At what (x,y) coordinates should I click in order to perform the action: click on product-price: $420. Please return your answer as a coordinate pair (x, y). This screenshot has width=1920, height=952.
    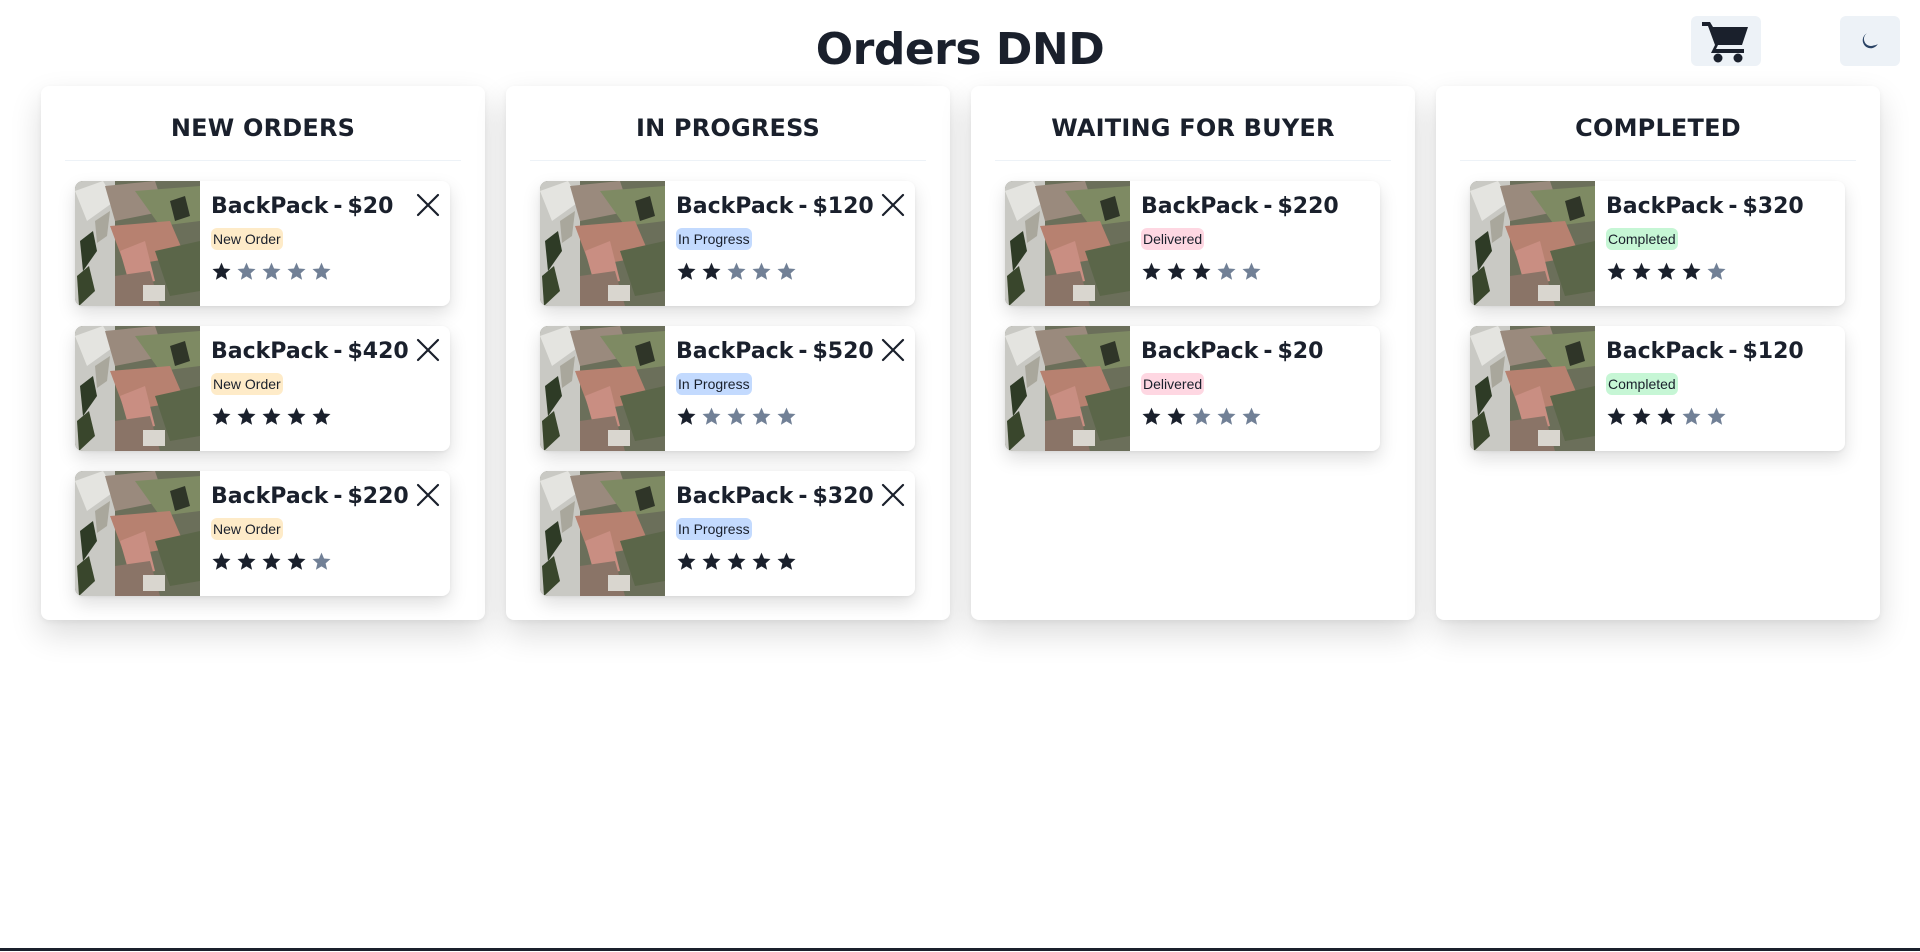
    Looking at the image, I should click on (378, 351).